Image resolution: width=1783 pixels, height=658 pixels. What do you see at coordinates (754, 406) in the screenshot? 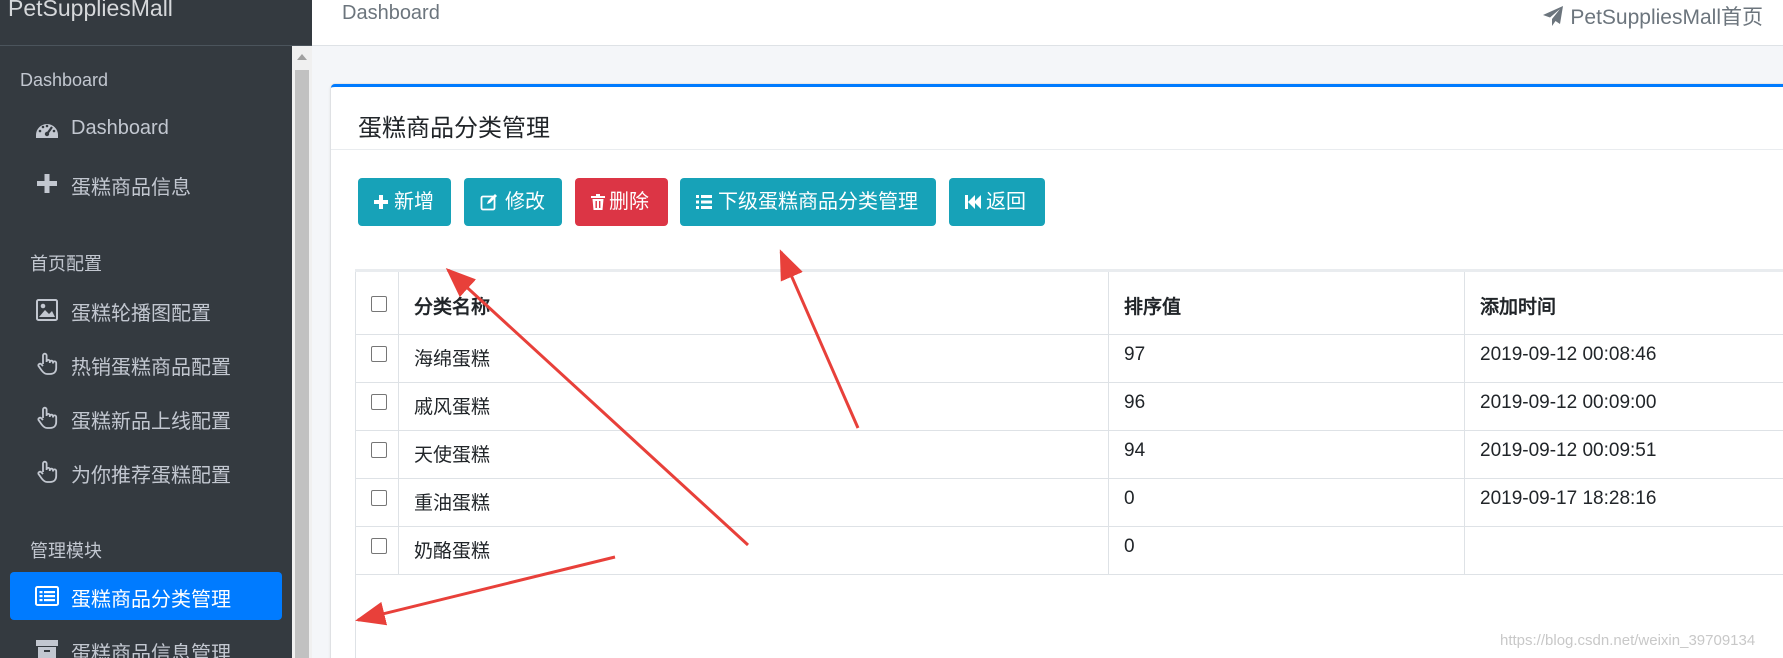
I see `cell-name: 戚风蛋糕` at bounding box center [754, 406].